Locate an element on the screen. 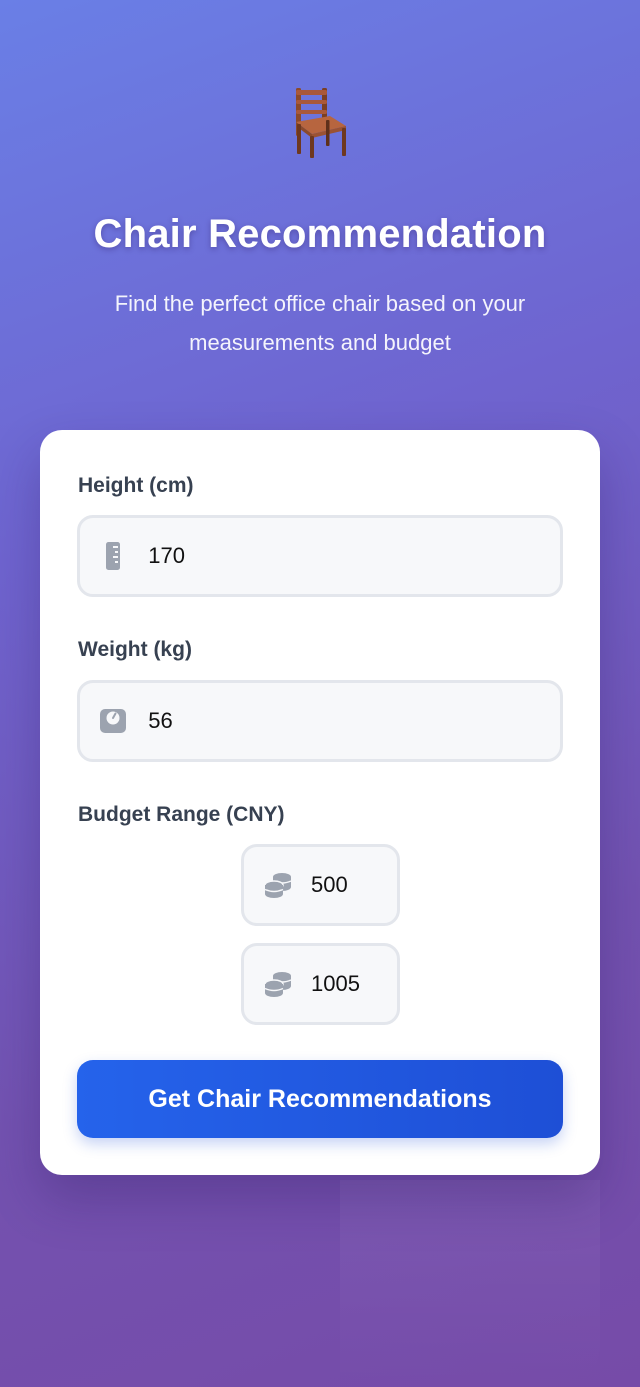 This screenshot has width=640, height=1387. weight-input is located at coordinates (354, 721).